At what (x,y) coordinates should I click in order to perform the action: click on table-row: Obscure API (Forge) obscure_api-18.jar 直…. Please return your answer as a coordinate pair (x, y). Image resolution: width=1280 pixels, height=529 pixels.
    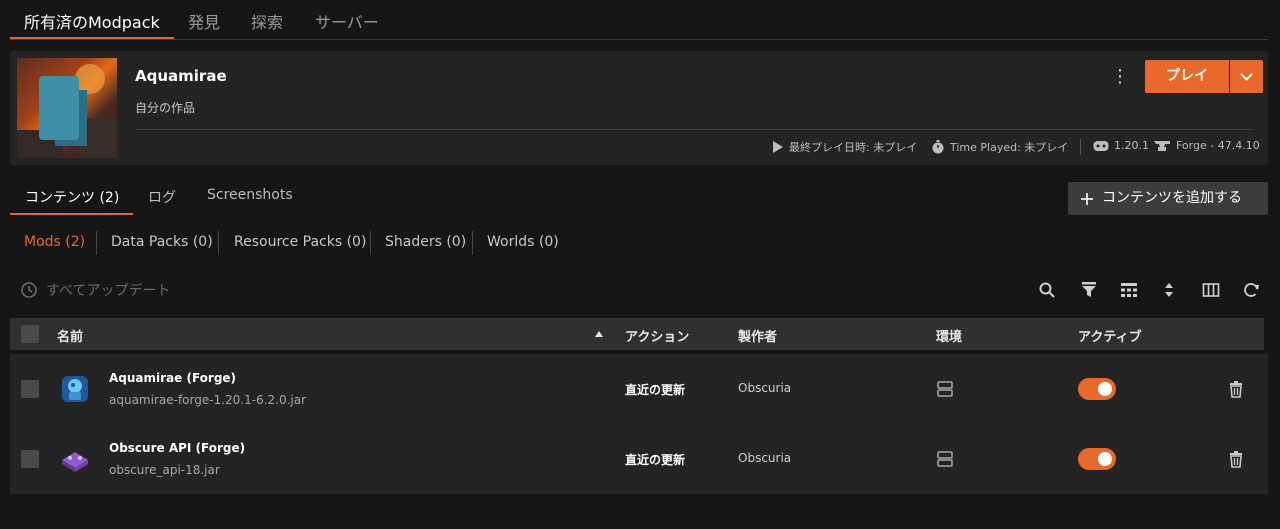
    Looking at the image, I should click on (639, 459).